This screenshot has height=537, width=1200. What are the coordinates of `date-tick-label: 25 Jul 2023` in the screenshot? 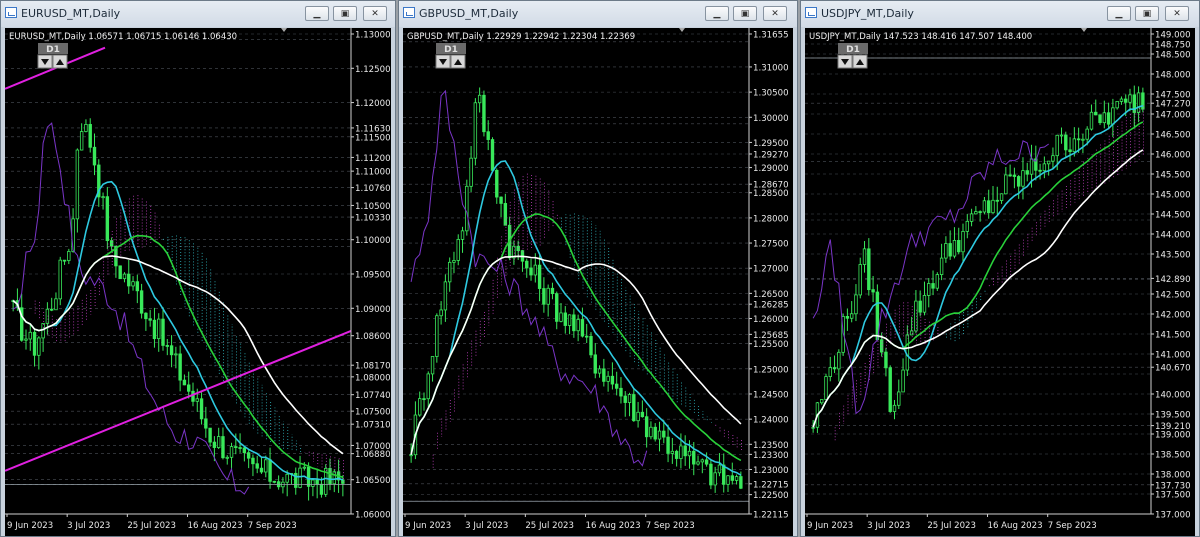 It's located at (951, 526).